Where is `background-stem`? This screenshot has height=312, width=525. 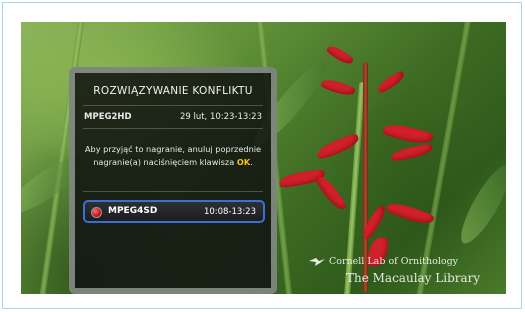
background-stem is located at coordinates (444, 158).